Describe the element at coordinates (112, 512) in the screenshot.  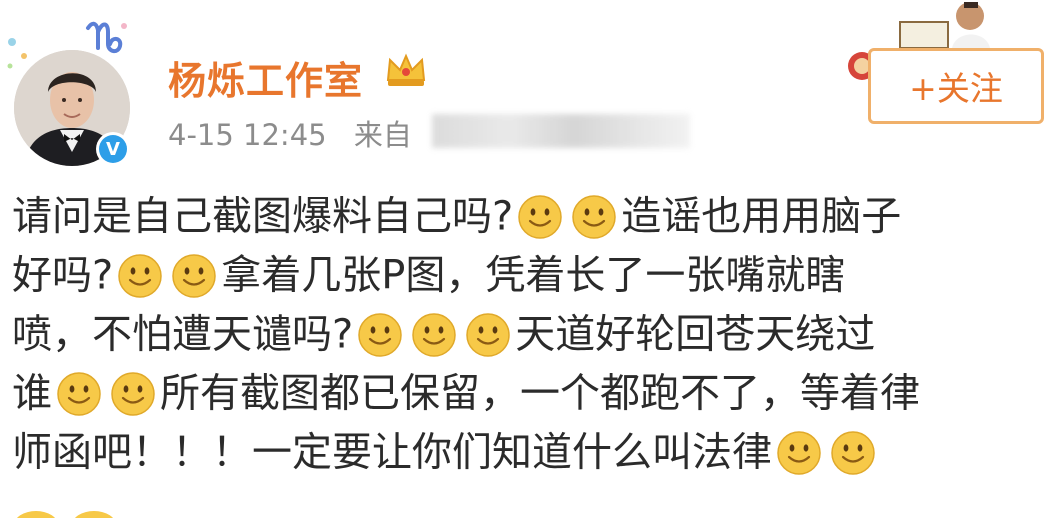
I see `cut-off-emoji-row` at that location.